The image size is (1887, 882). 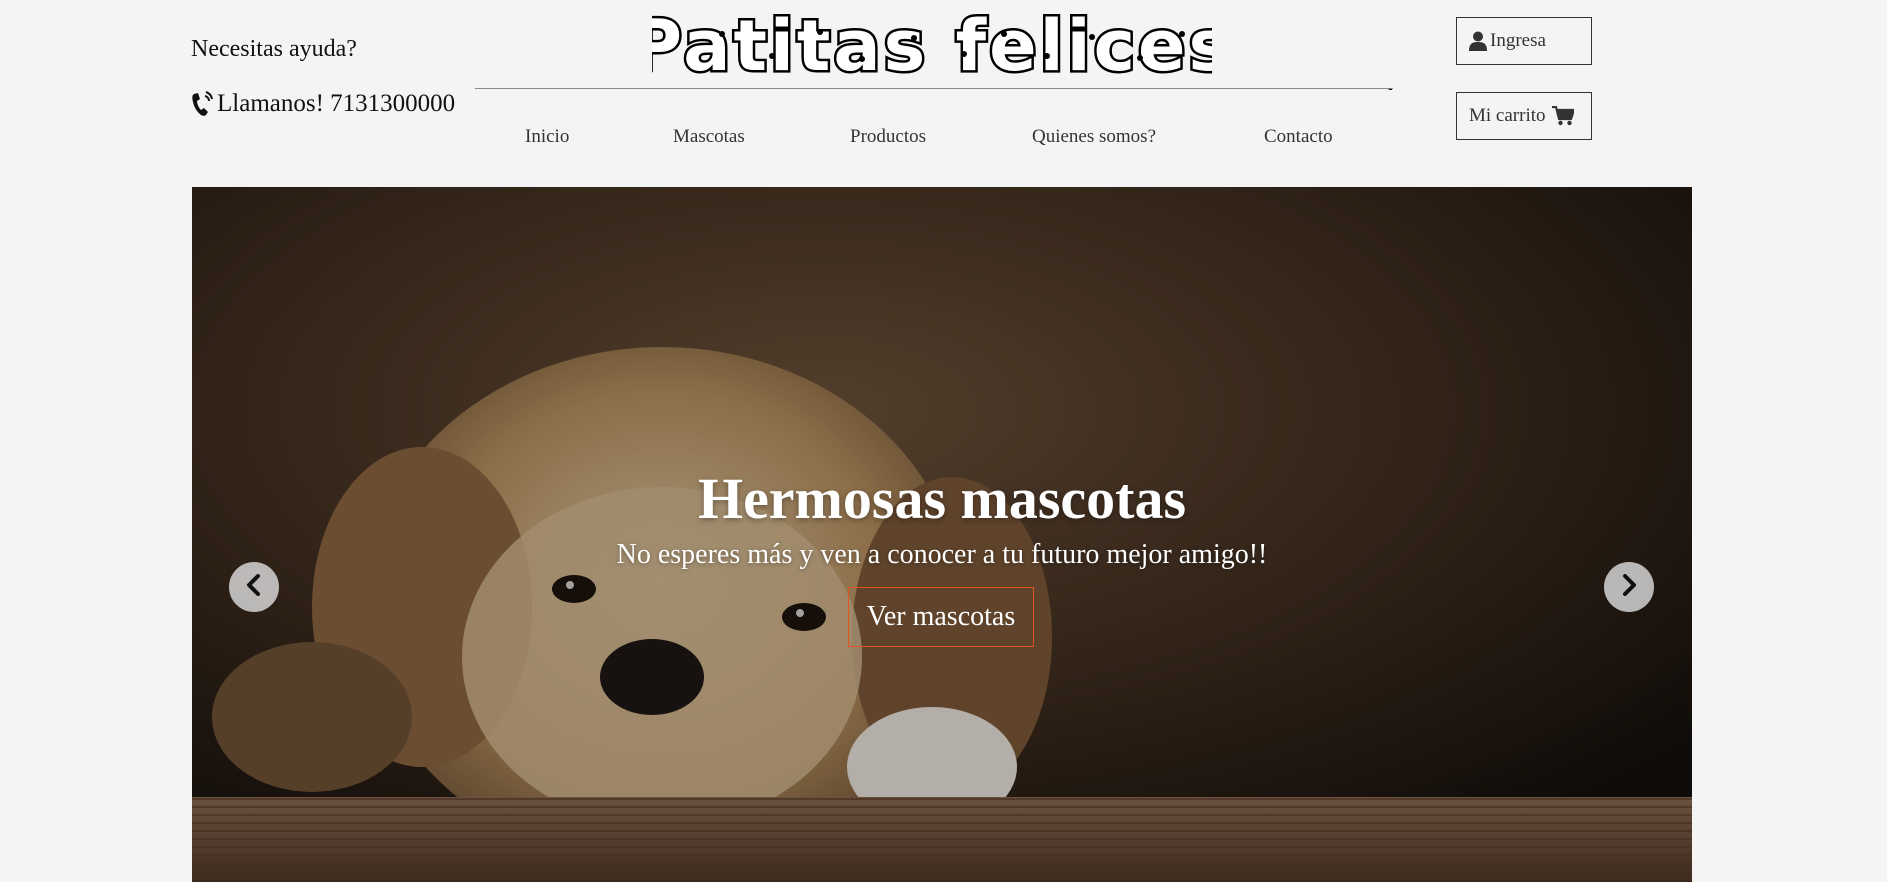 What do you see at coordinates (202, 104) in the screenshot?
I see `phone-icon` at bounding box center [202, 104].